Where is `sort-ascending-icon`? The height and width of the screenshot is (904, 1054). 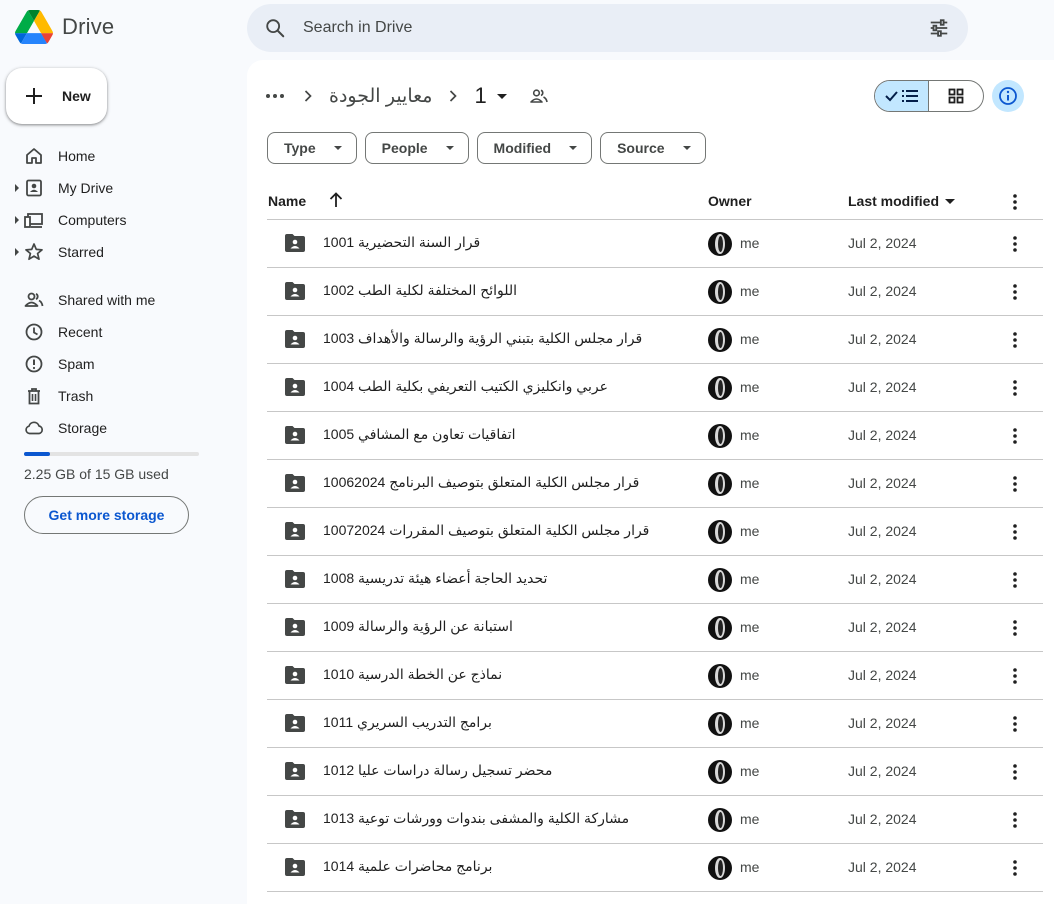 sort-ascending-icon is located at coordinates (336, 200).